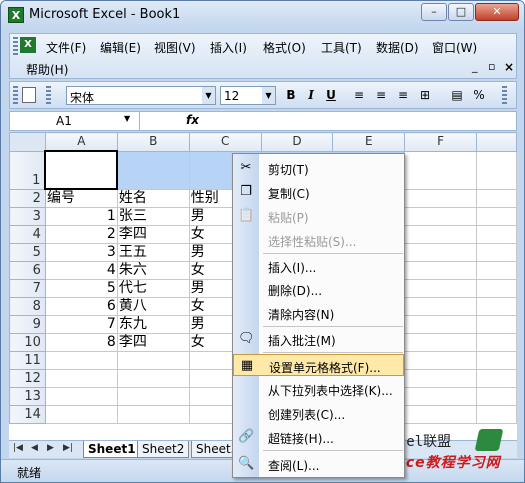 The image size is (525, 483). I want to click on first-sheet-button: |◀, so click(18, 448).